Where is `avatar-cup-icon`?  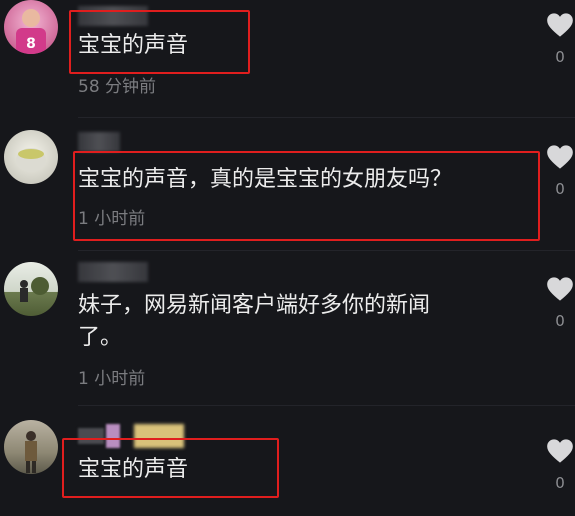
avatar-cup-icon is located at coordinates (31, 160).